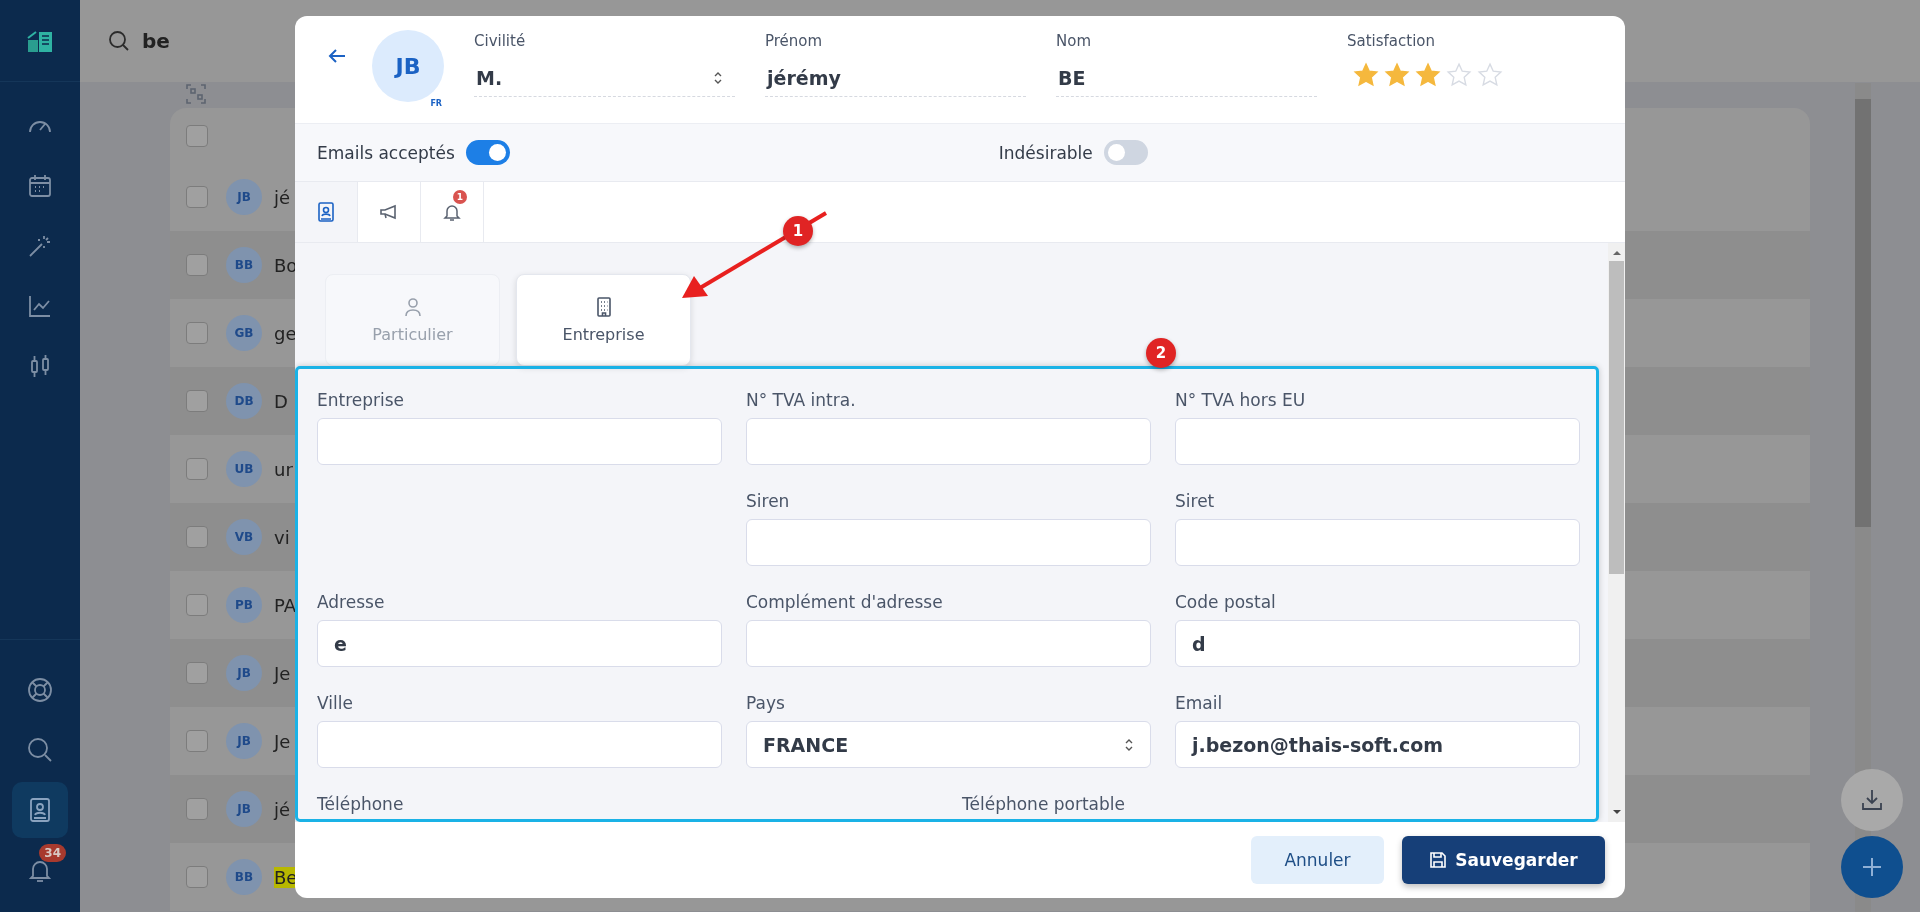 The width and height of the screenshot is (1920, 912). What do you see at coordinates (285, 605) in the screenshot?
I see `contact-name: PA` at bounding box center [285, 605].